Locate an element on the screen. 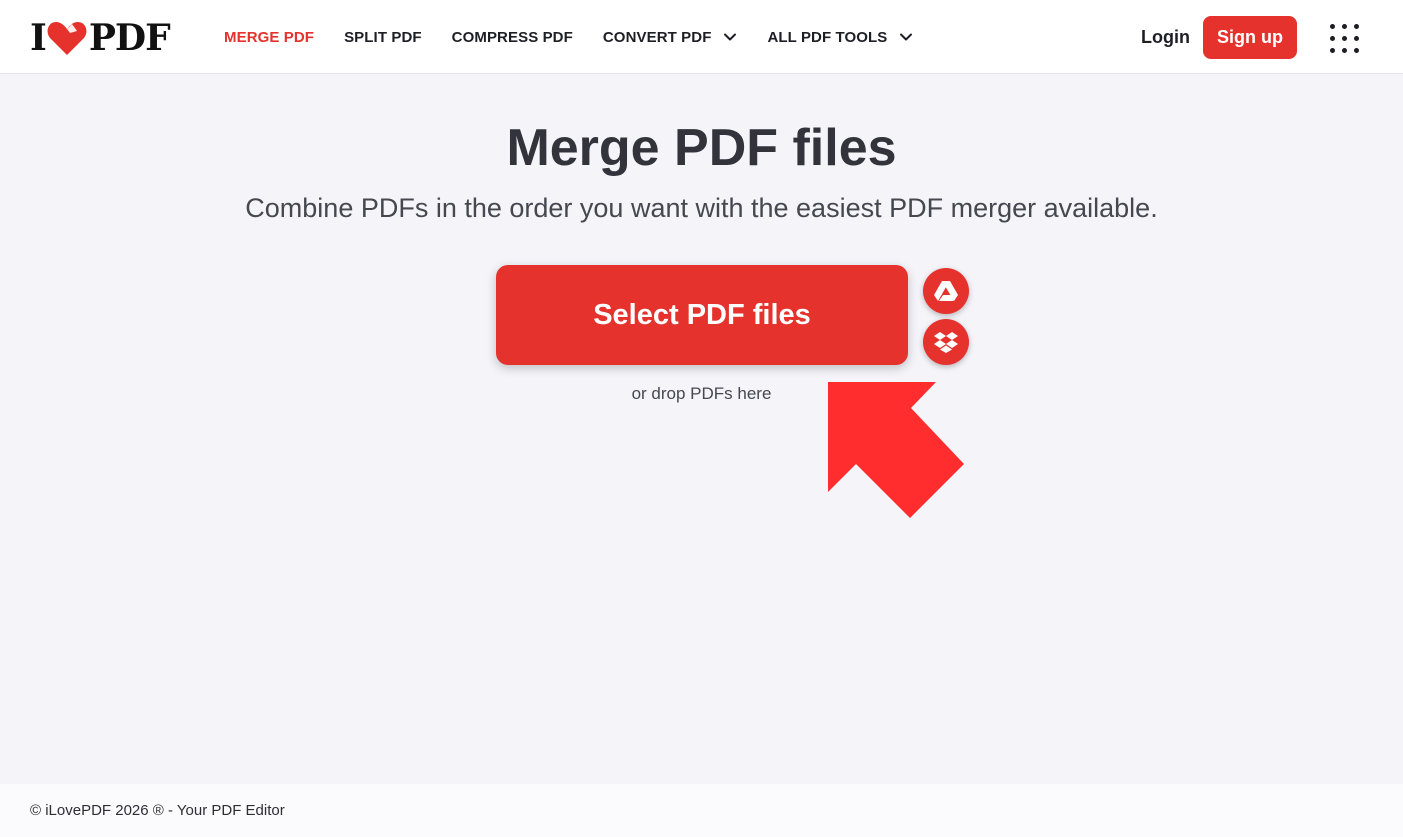 The image size is (1403, 837). dropbox-button is located at coordinates (946, 342).